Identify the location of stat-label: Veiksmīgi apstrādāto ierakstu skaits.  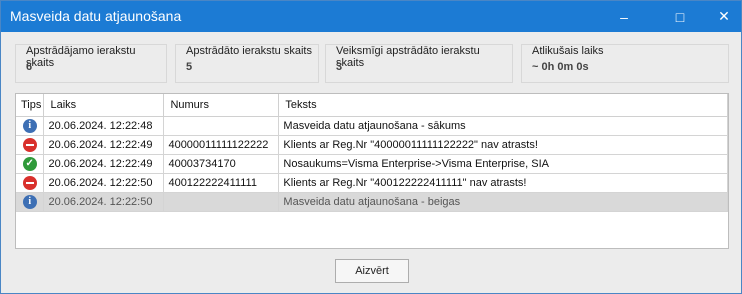
(423, 57).